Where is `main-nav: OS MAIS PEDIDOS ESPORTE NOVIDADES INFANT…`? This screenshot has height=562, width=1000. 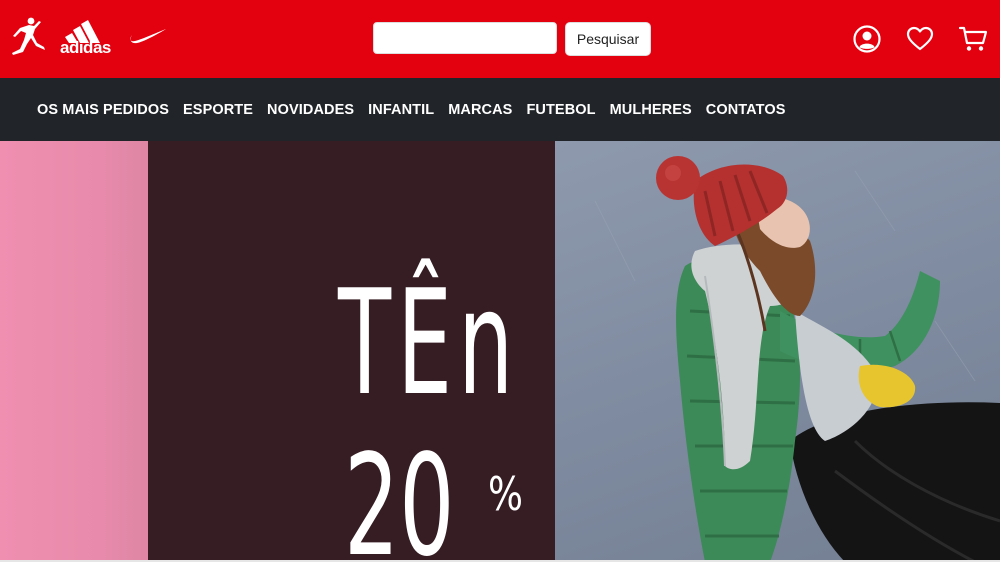
main-nav: OS MAIS PEDIDOS ESPORTE NOVIDADES INFANT… is located at coordinates (500, 109).